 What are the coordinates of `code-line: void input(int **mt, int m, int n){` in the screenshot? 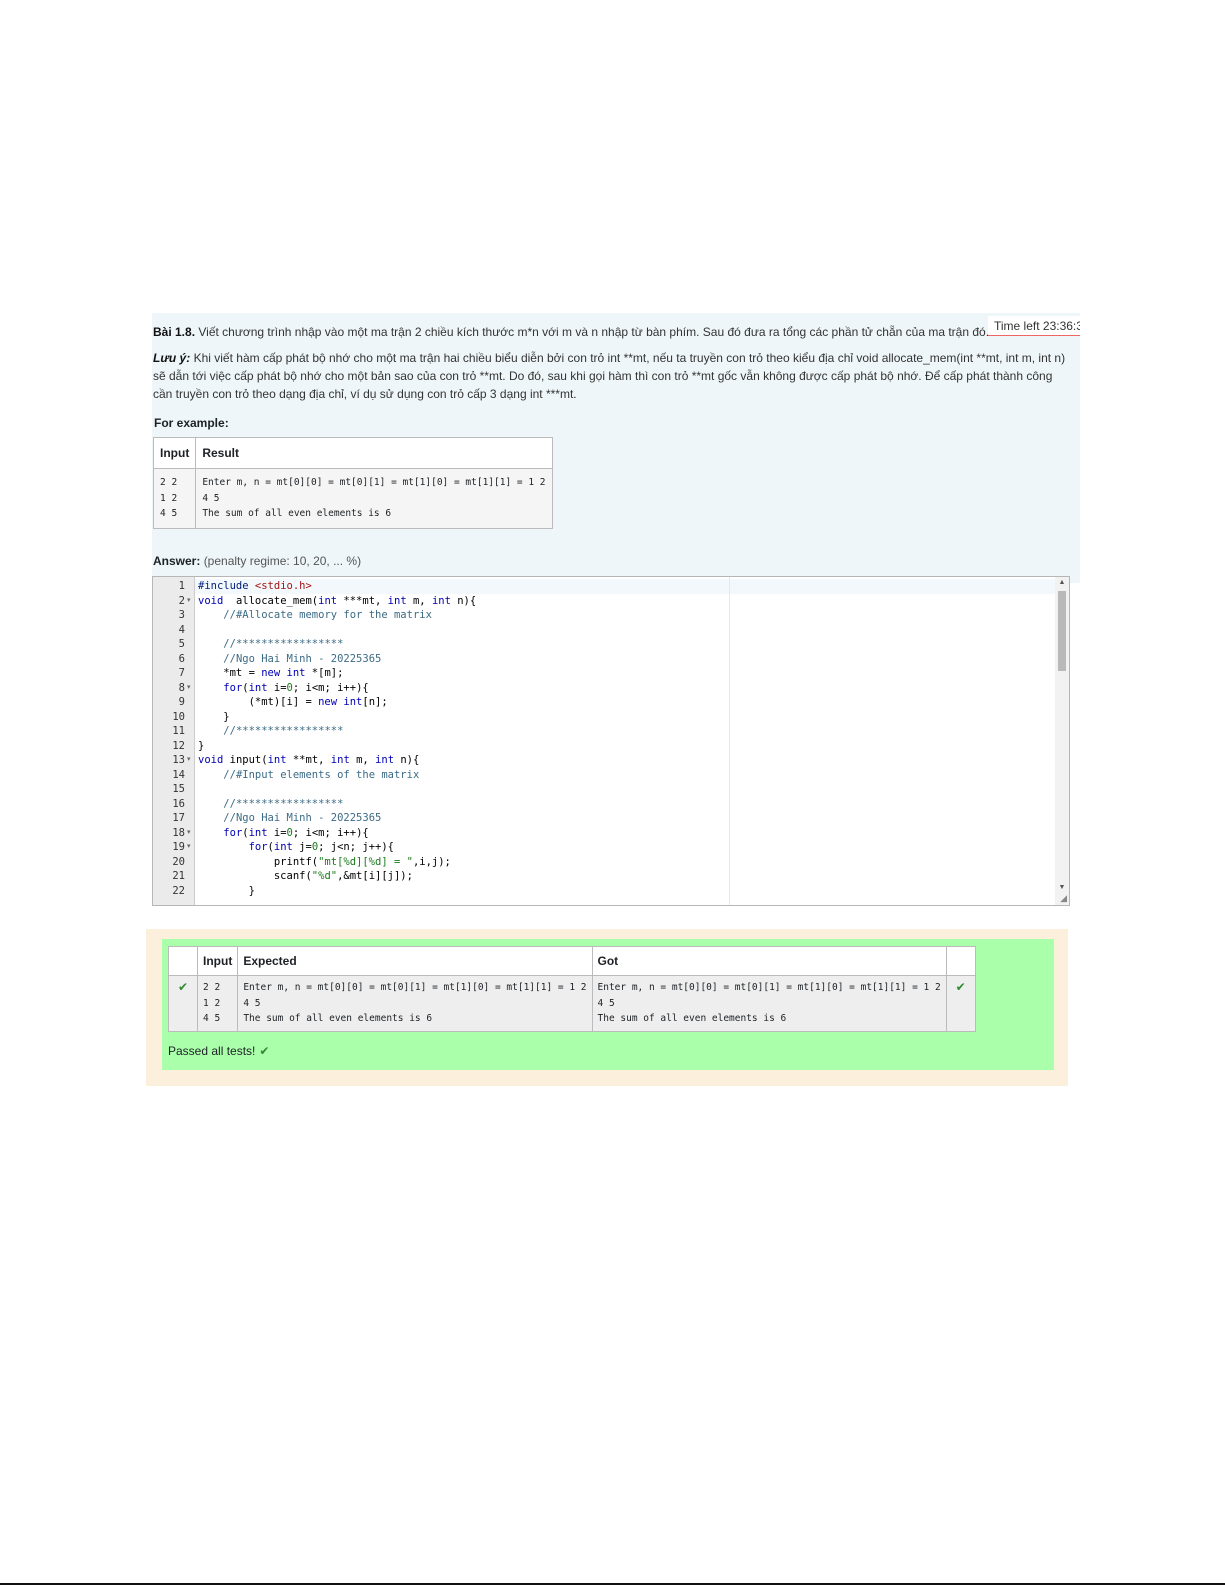 It's located at (308, 760).